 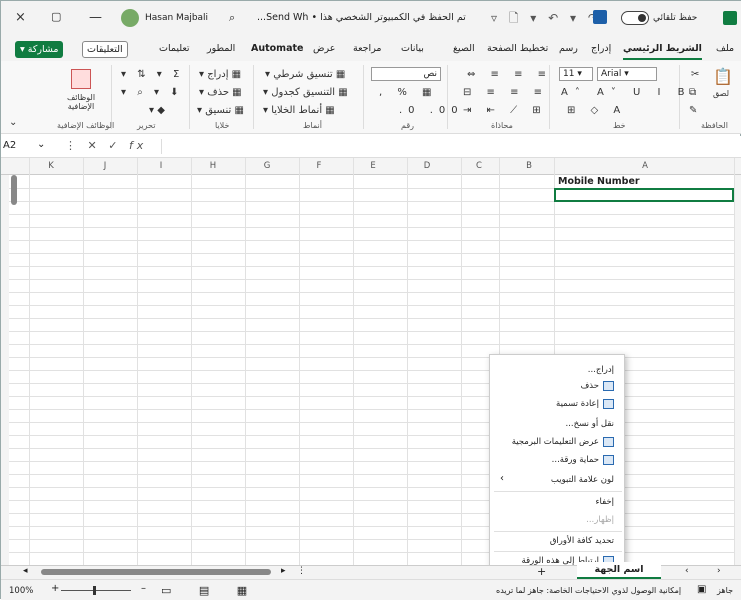 What do you see at coordinates (25, 571) in the screenshot?
I see `scroll-left-icon: ◂` at bounding box center [25, 571].